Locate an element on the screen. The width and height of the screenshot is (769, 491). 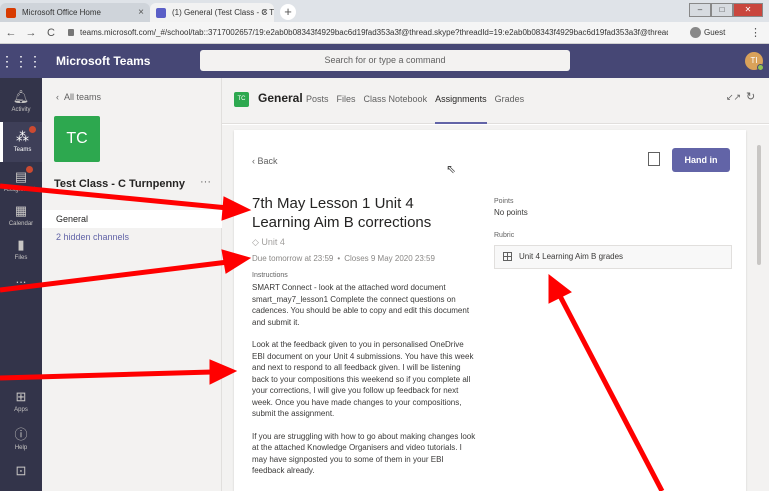
tab-assignments: Assignments is located at coordinates (461, 109).